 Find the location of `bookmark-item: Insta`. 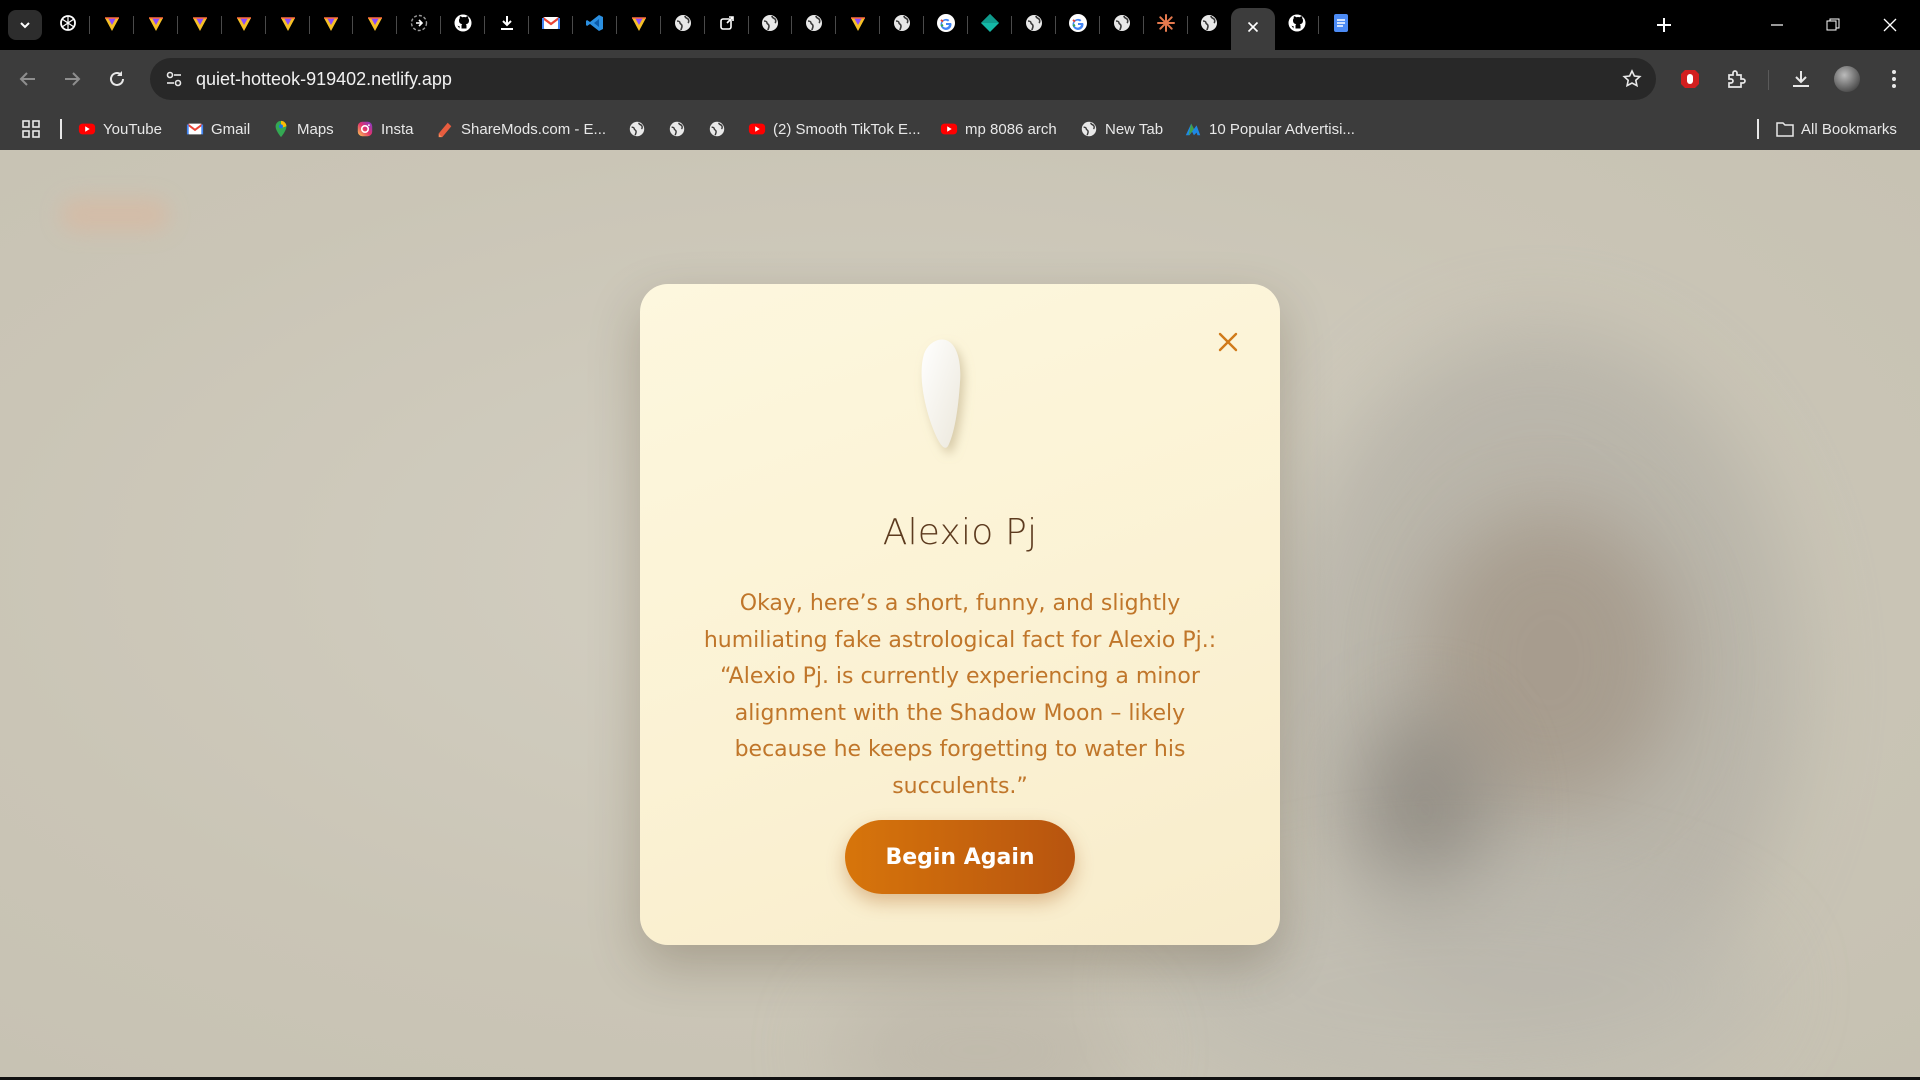

bookmark-item: Insta is located at coordinates (385, 129).